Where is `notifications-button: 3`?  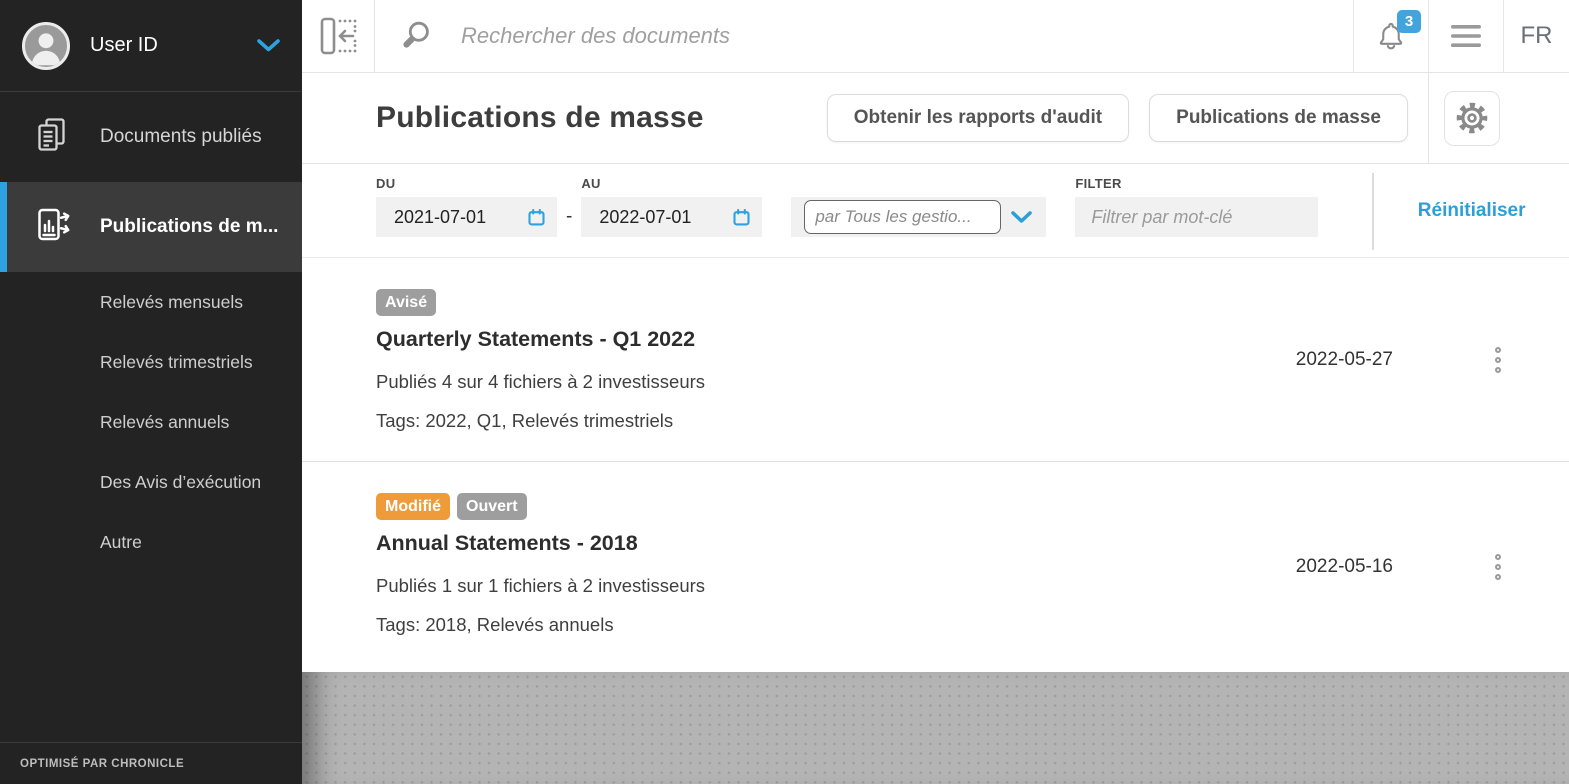
notifications-button: 3 is located at coordinates (1390, 36).